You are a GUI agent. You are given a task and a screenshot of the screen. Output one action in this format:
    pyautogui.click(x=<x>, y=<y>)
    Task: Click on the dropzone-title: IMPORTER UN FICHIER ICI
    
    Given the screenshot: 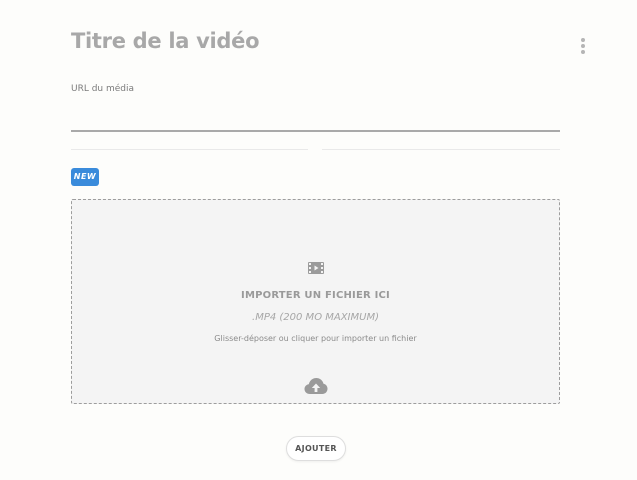 What is the action you would take?
    pyautogui.click(x=315, y=295)
    